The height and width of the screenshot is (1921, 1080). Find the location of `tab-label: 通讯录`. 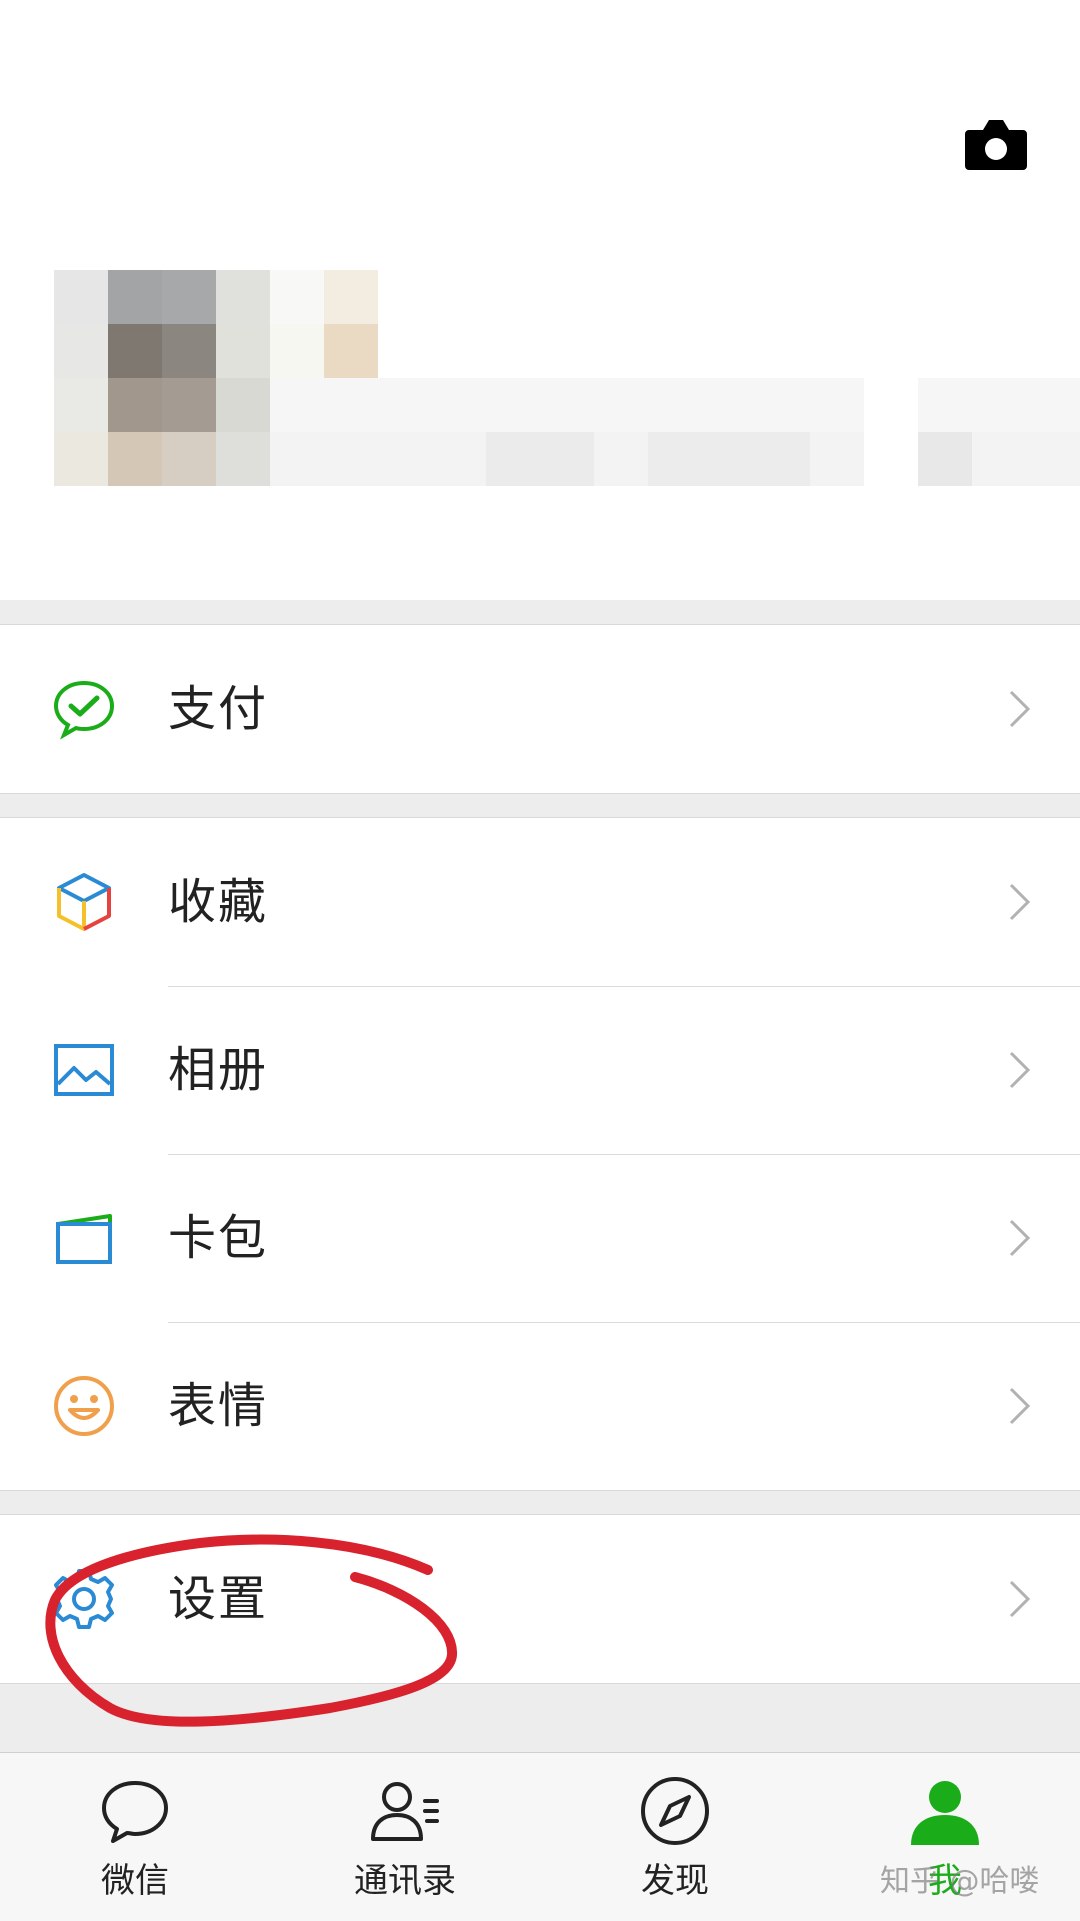

tab-label: 通讯录 is located at coordinates (405, 1881).